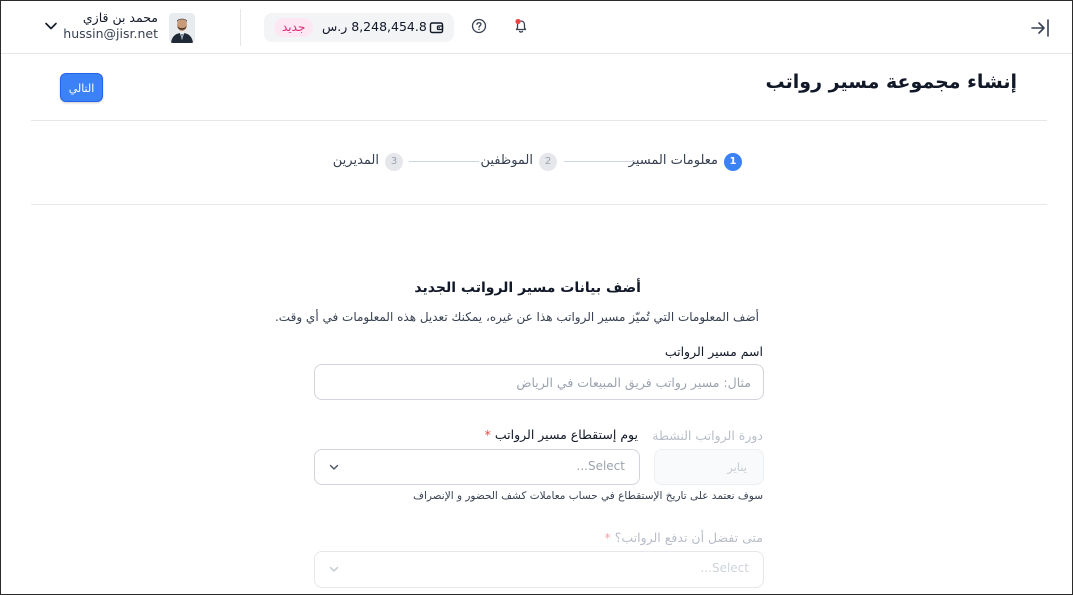 Image resolution: width=1073 pixels, height=595 pixels. What do you see at coordinates (707, 435) in the screenshot?
I see `active-cycle-label: دورة الرواتب النشطة` at bounding box center [707, 435].